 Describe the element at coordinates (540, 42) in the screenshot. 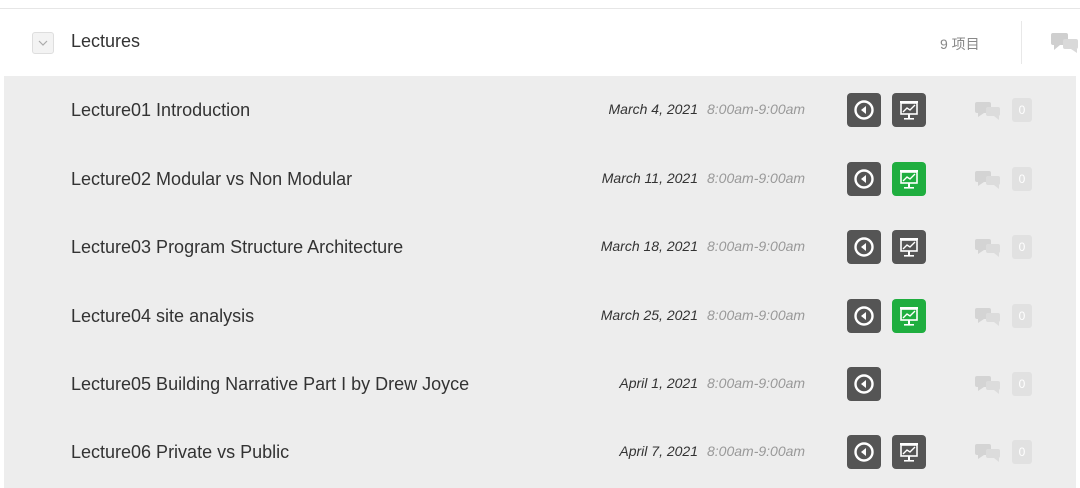

I see `section-header: Lectures 9 项目` at that location.